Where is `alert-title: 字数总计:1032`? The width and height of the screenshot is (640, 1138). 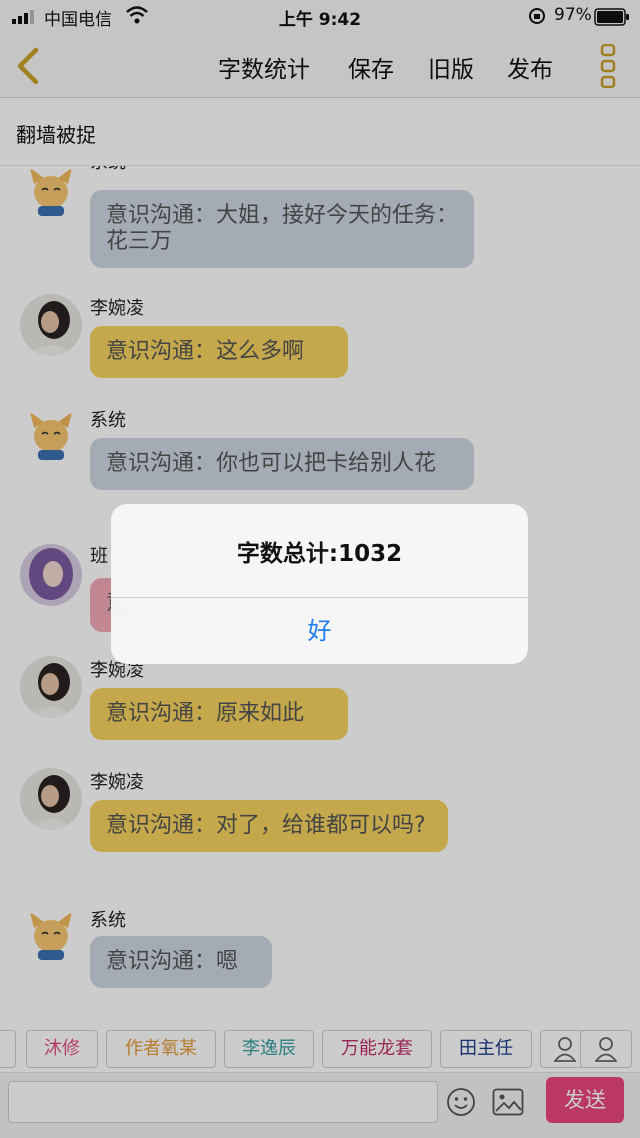
alert-title: 字数总计:1032 is located at coordinates (319, 554).